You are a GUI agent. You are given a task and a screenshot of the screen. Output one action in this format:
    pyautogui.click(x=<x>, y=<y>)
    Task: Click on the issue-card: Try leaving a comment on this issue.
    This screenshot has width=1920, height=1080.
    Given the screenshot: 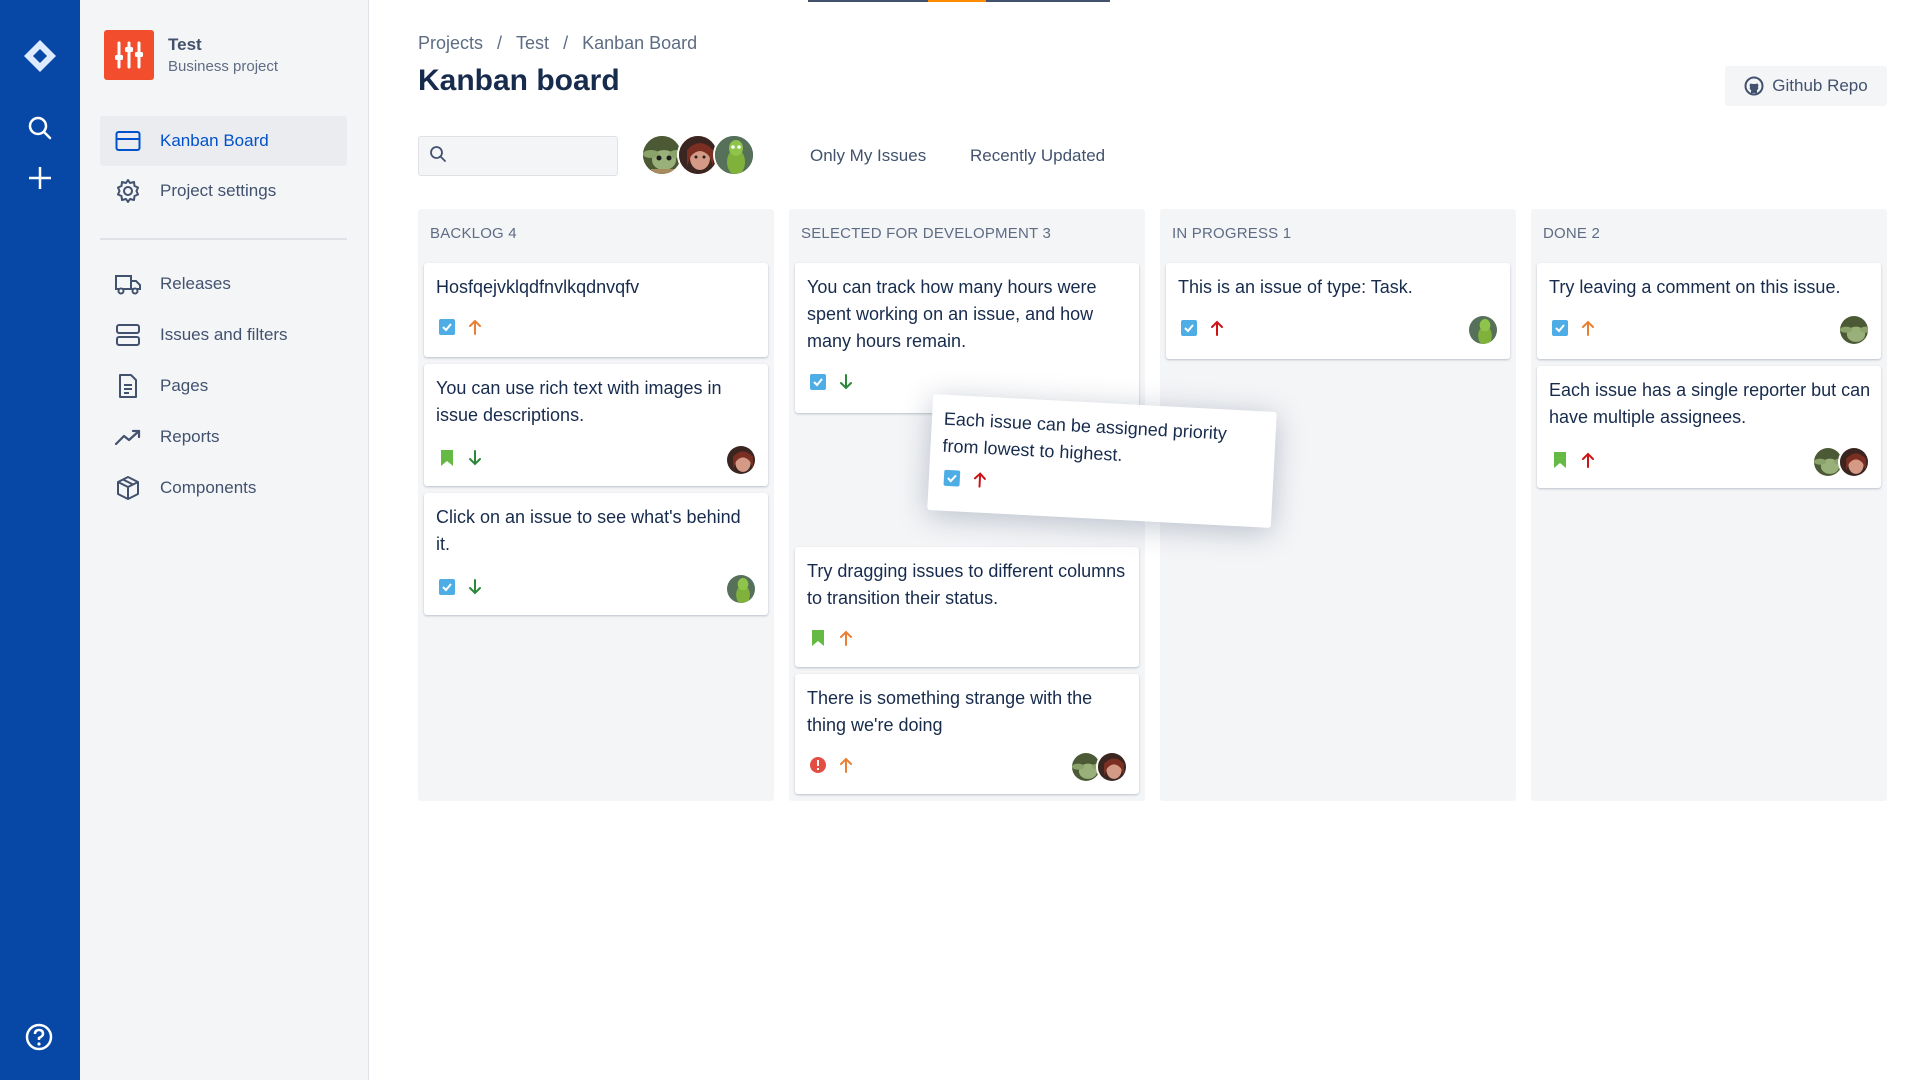 What is the action you would take?
    pyautogui.click(x=1709, y=311)
    